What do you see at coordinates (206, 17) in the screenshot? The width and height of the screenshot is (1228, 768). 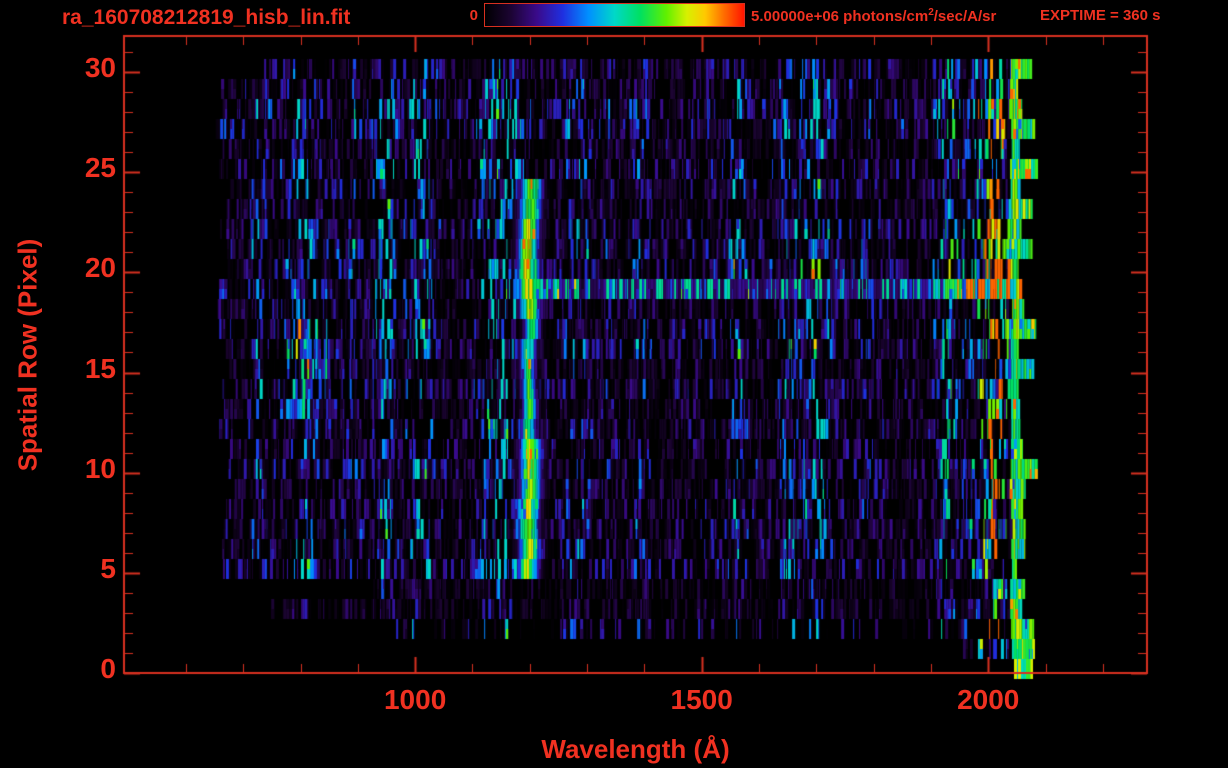 I see `plot-title: ra_160708212819_hisb_lin.fit` at bounding box center [206, 17].